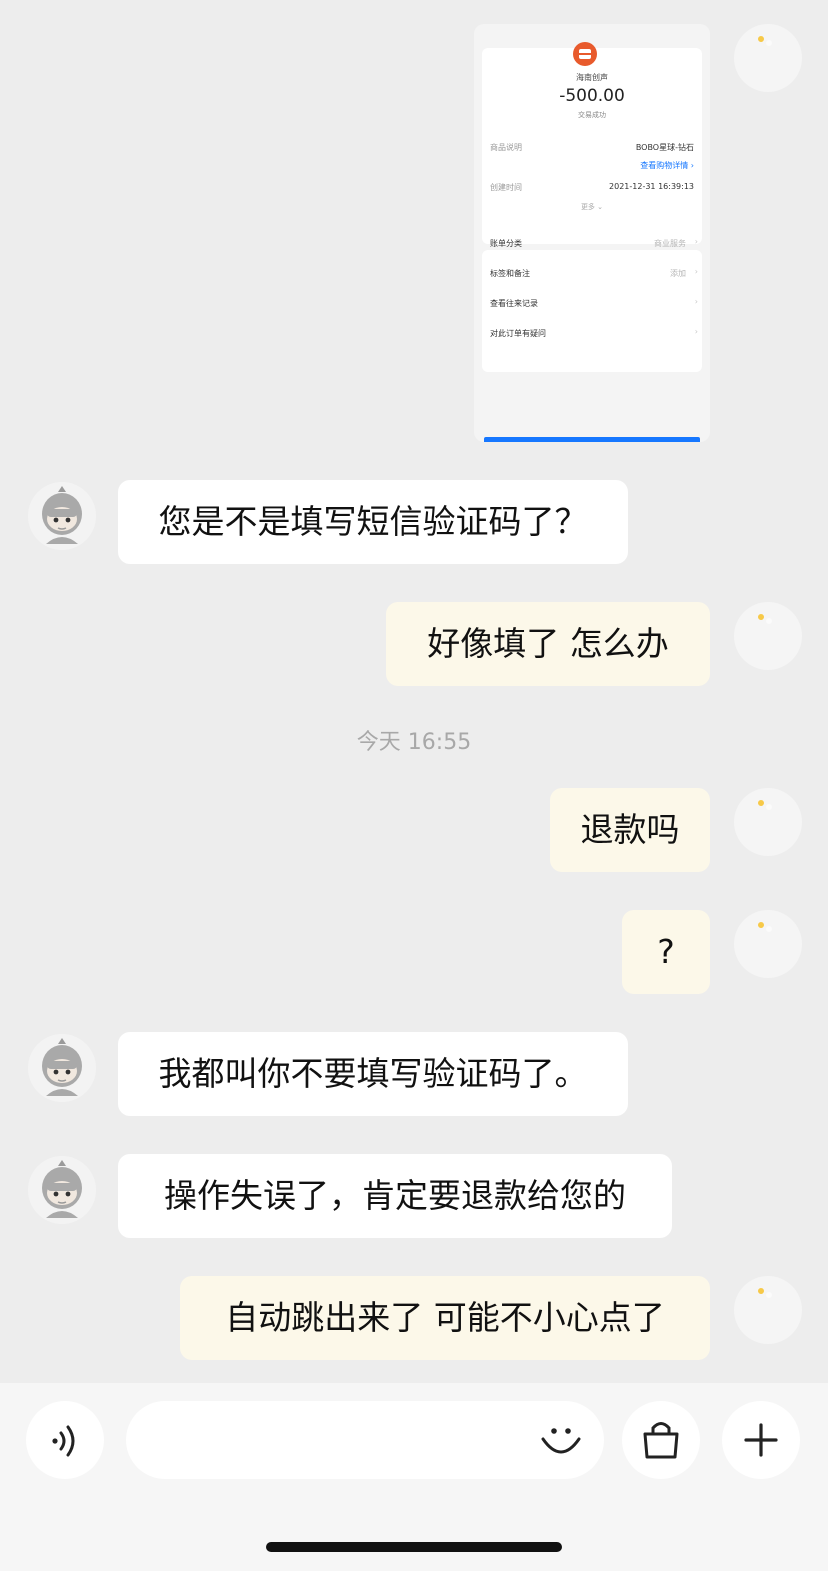 This screenshot has width=828, height=1571. Describe the element at coordinates (506, 243) in the screenshot. I see `receipt-list-label: 账单分类` at that location.